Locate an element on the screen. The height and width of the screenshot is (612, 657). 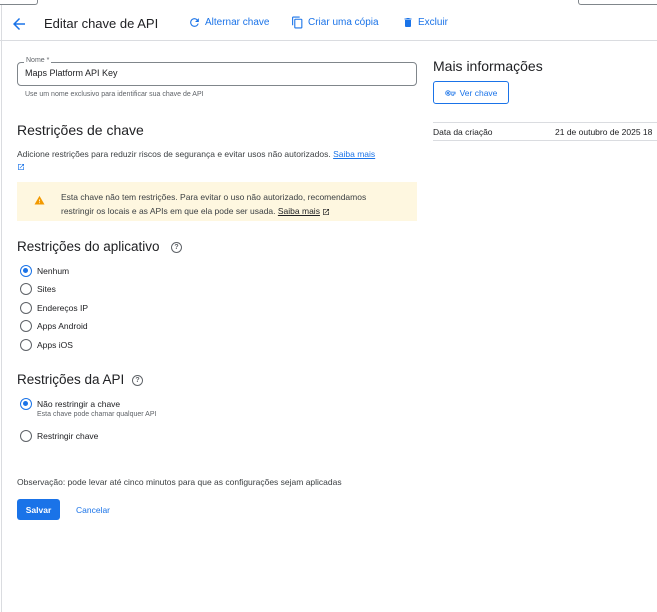
page-title: Editar chave de API is located at coordinates (101, 23).